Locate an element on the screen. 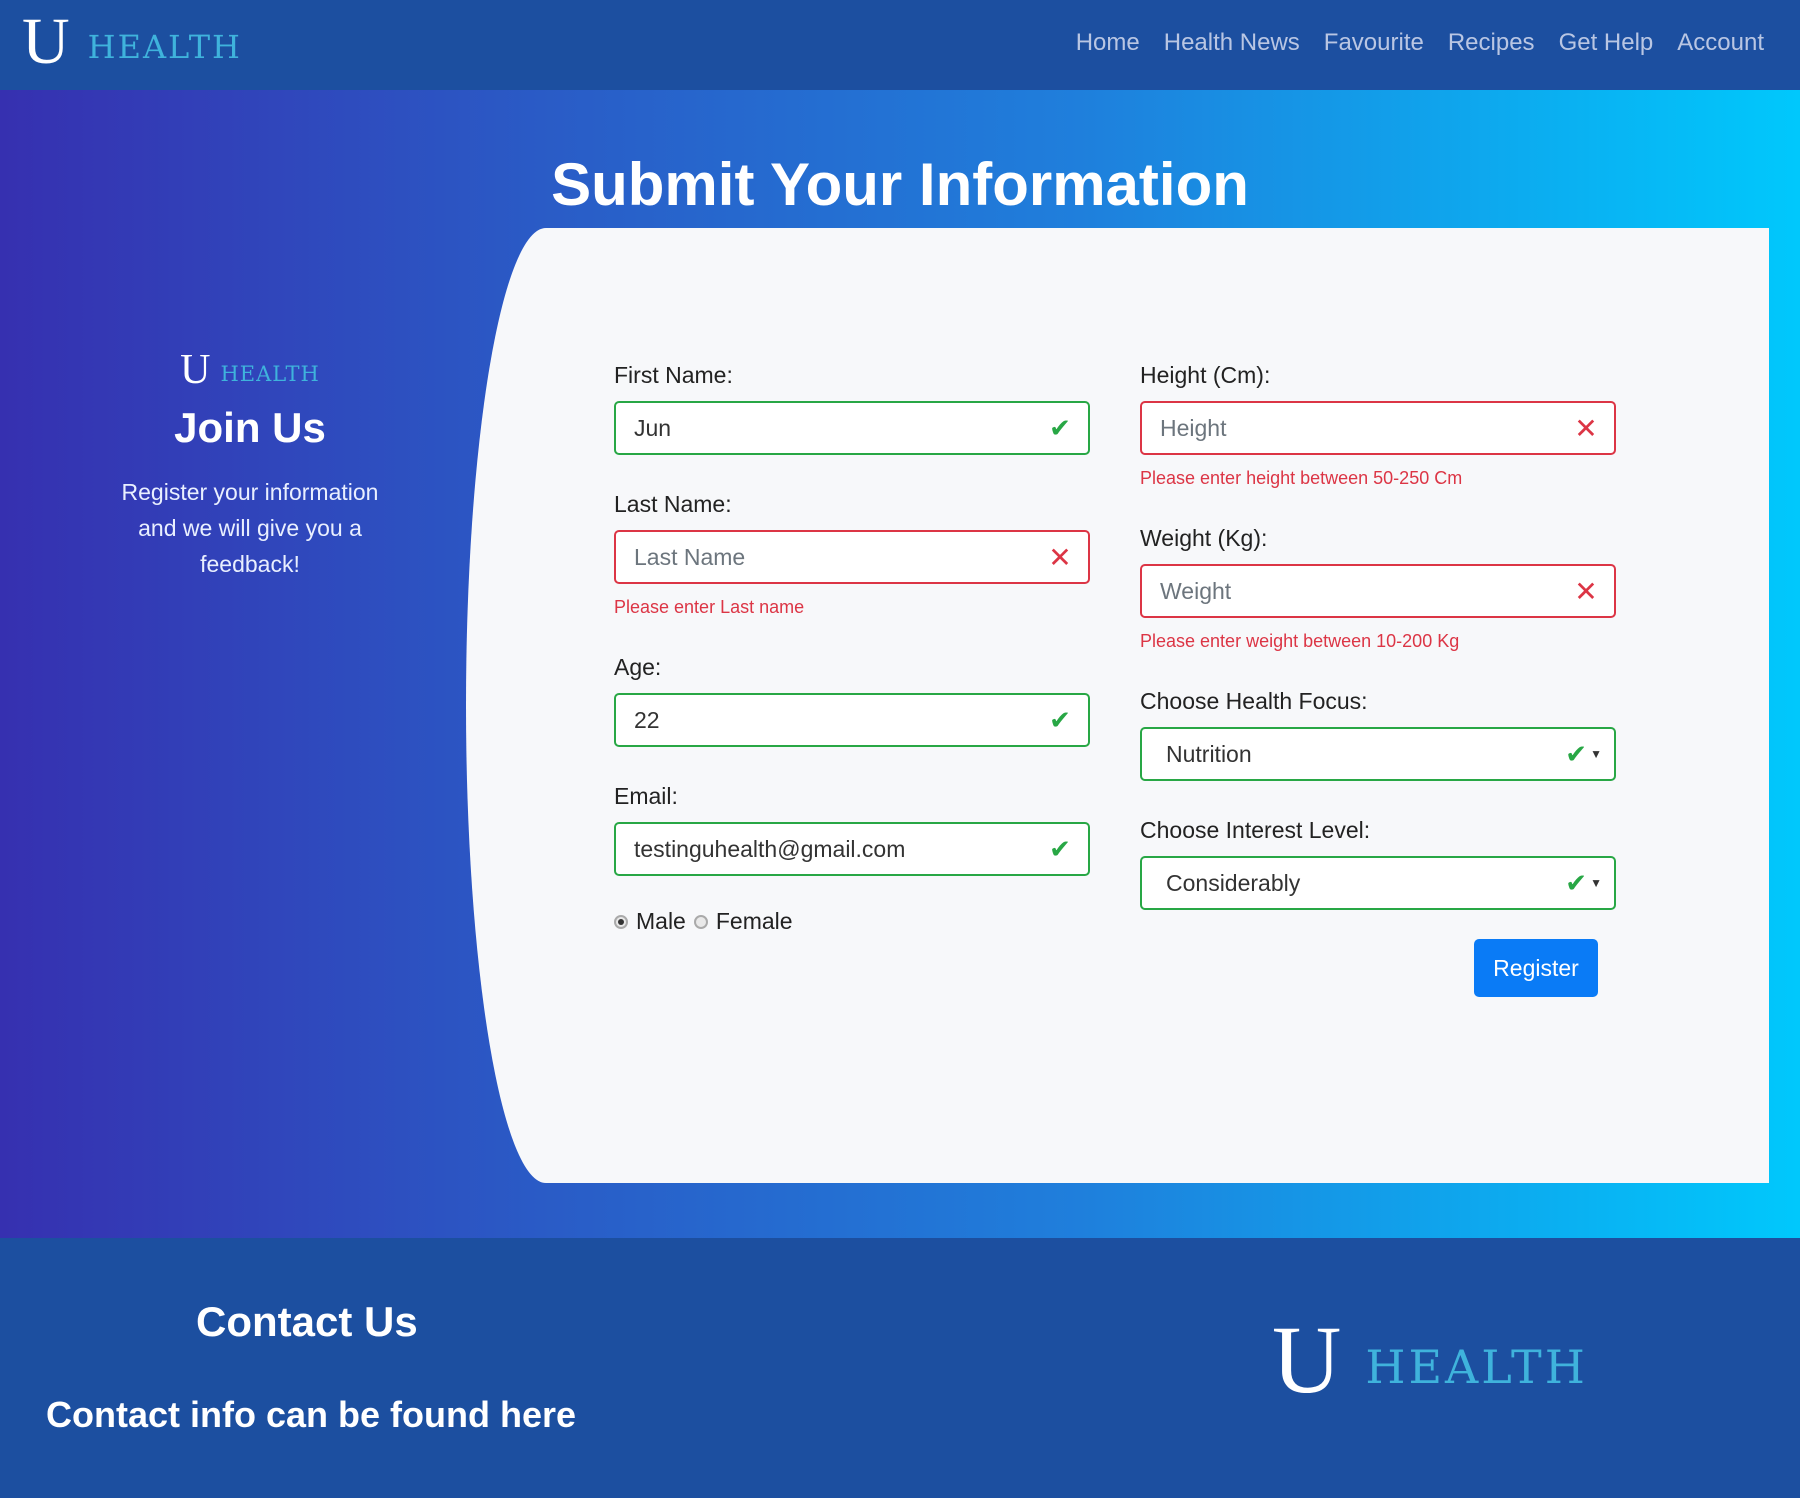  nav-link-health-news: Health News is located at coordinates (1232, 43).